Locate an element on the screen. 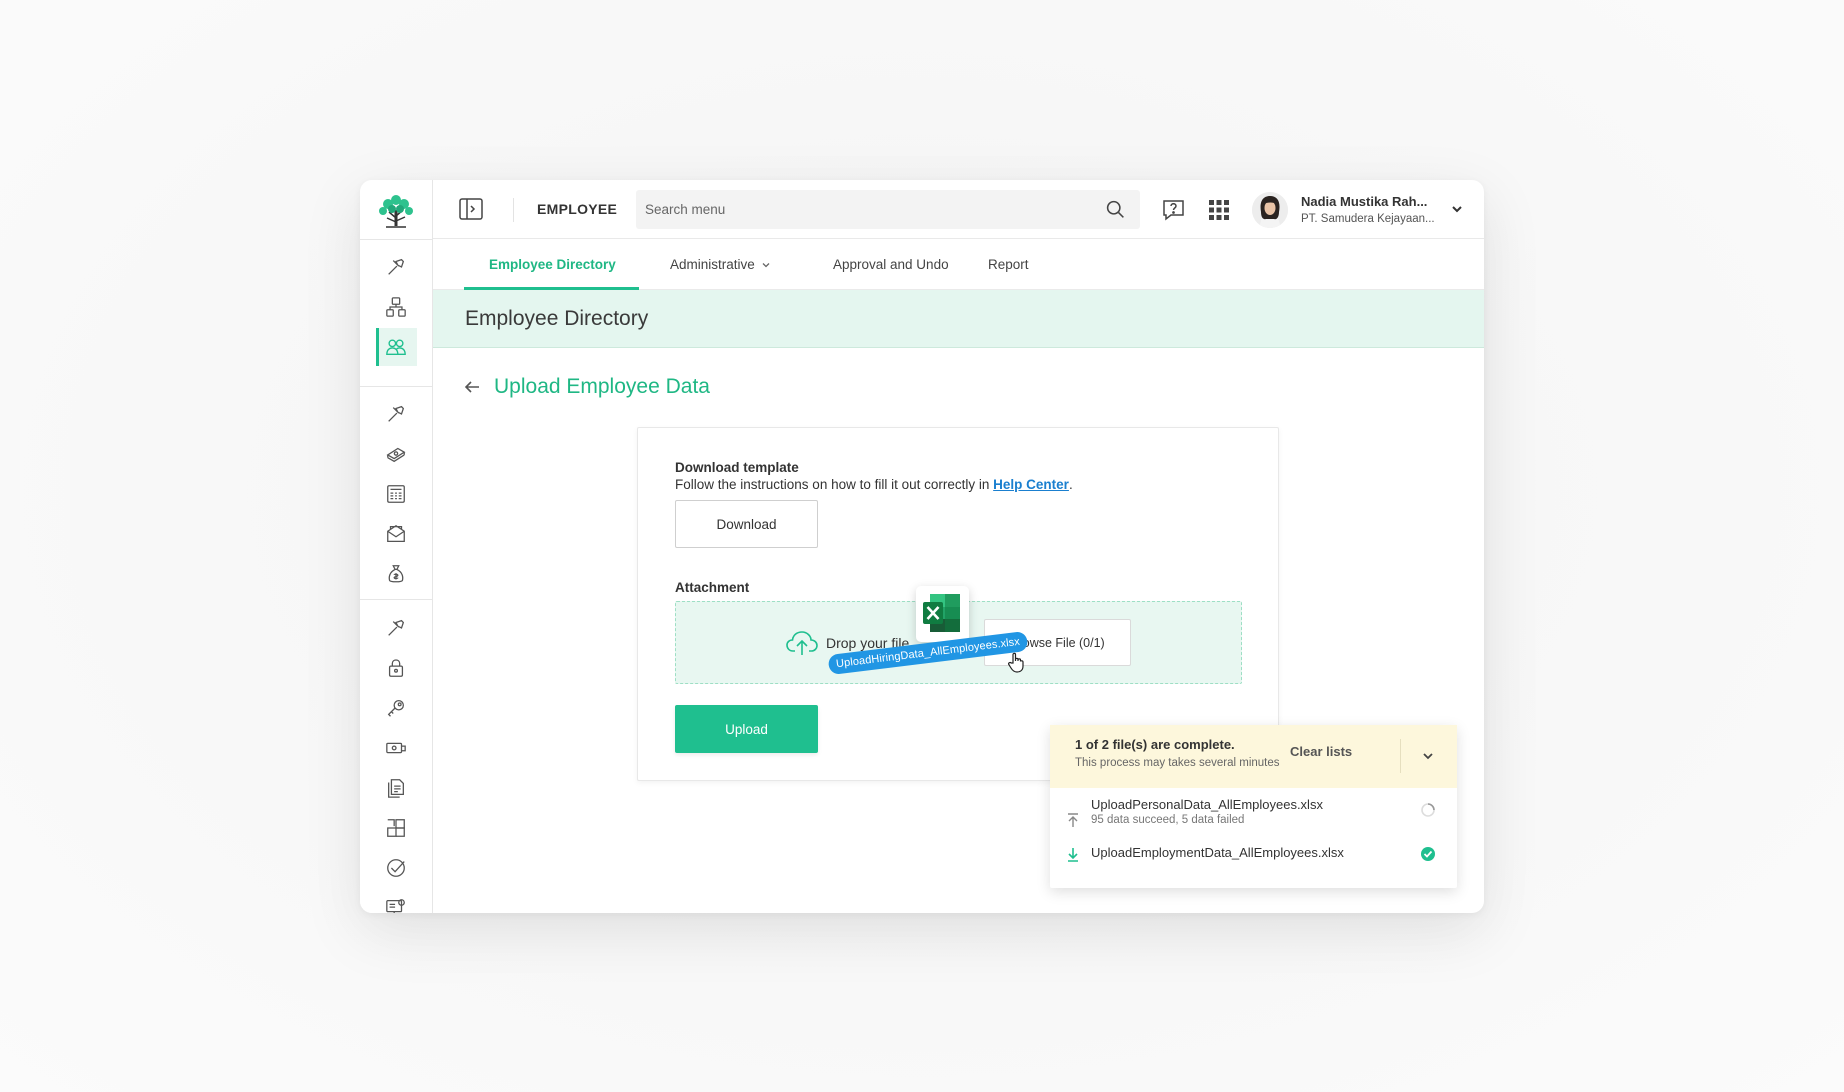  loading-spinner-icon is located at coordinates (1428, 810).